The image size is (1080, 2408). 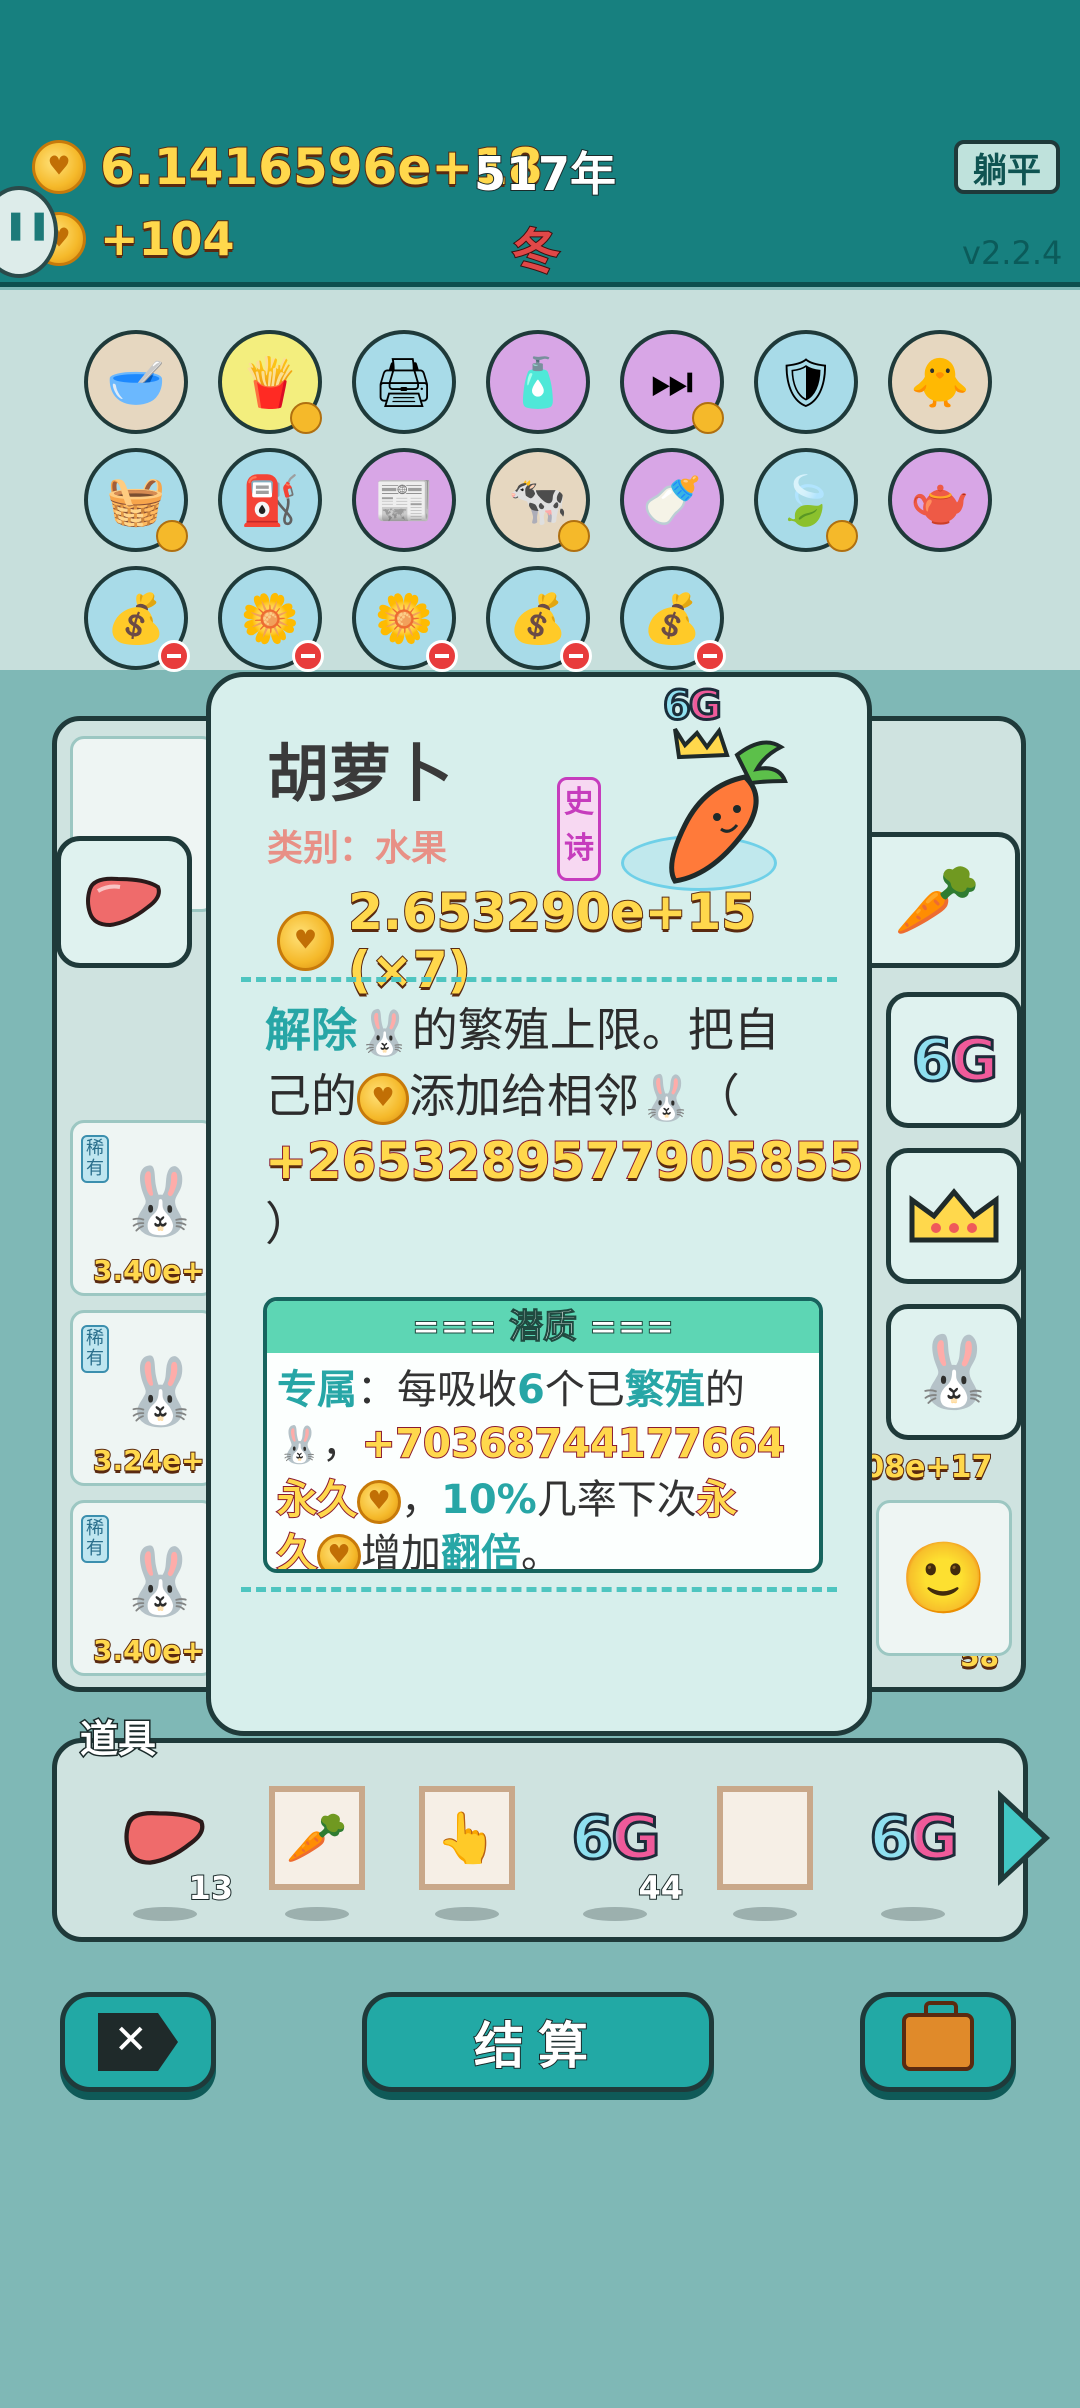 What do you see at coordinates (149, 1460) in the screenshot?
I see `cell-value: 3.24e+` at bounding box center [149, 1460].